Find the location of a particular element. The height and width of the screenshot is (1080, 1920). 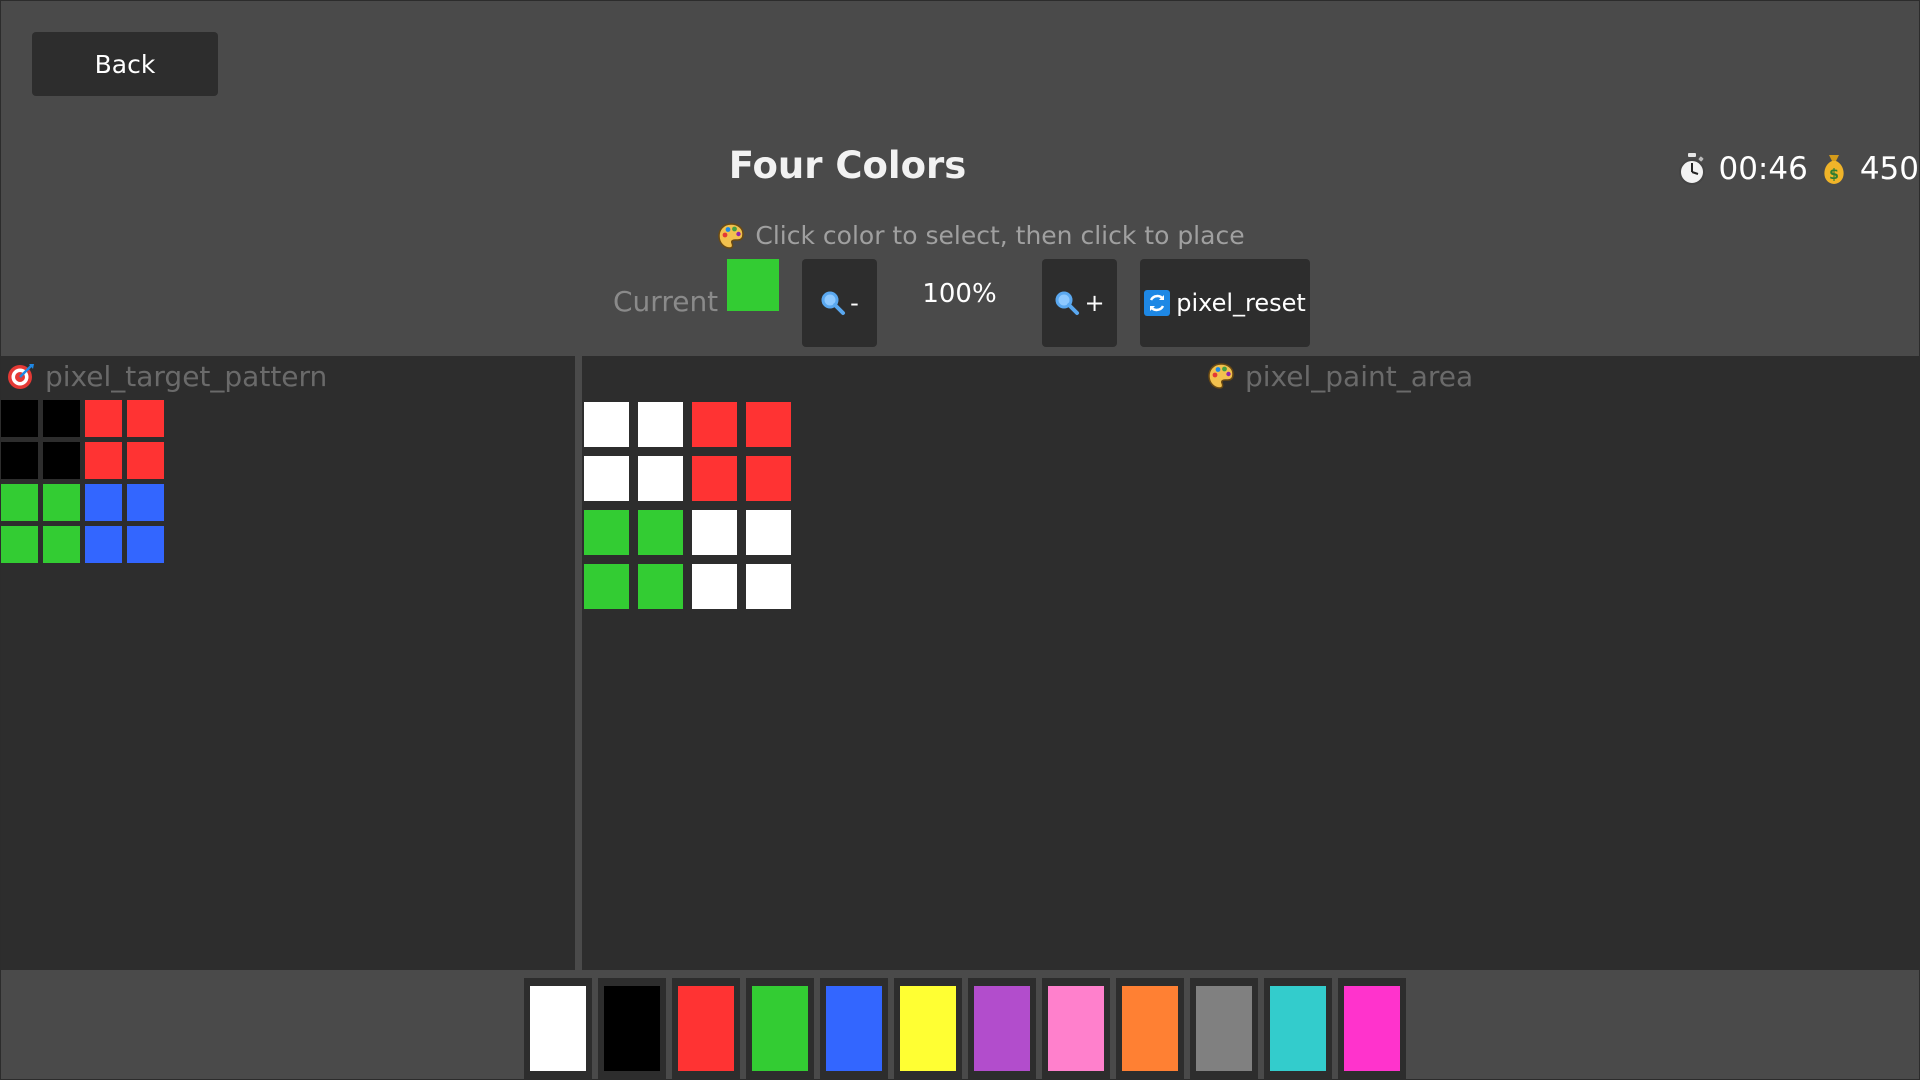

paint-panel-label: pixel_paint_area is located at coordinates (1359, 376).